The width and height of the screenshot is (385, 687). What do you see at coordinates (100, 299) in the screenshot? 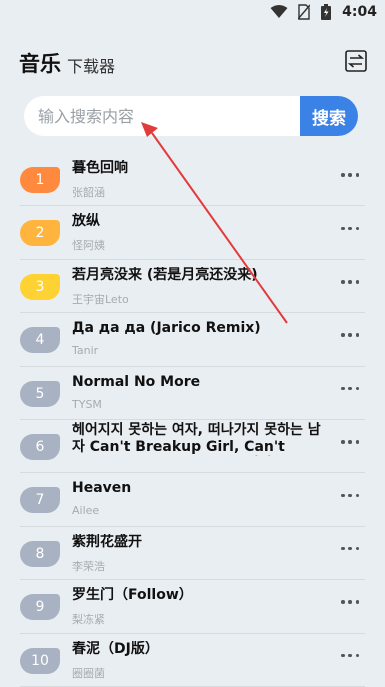
I see `song-artist: 王宇宙Leto` at bounding box center [100, 299].